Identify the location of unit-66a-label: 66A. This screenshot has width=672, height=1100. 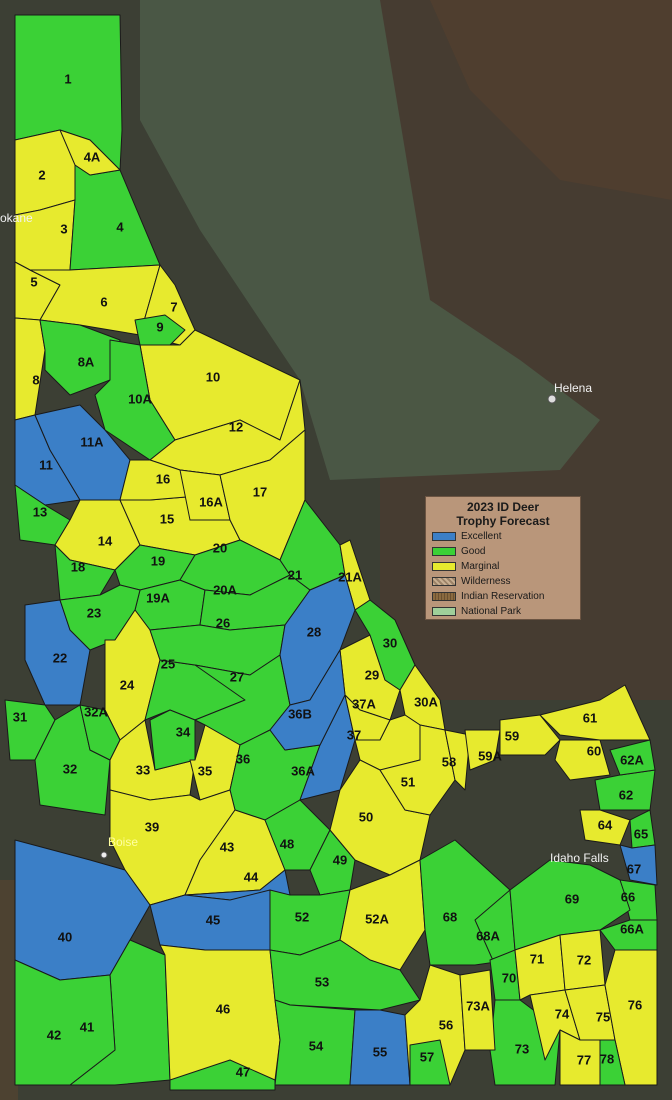
(632, 928).